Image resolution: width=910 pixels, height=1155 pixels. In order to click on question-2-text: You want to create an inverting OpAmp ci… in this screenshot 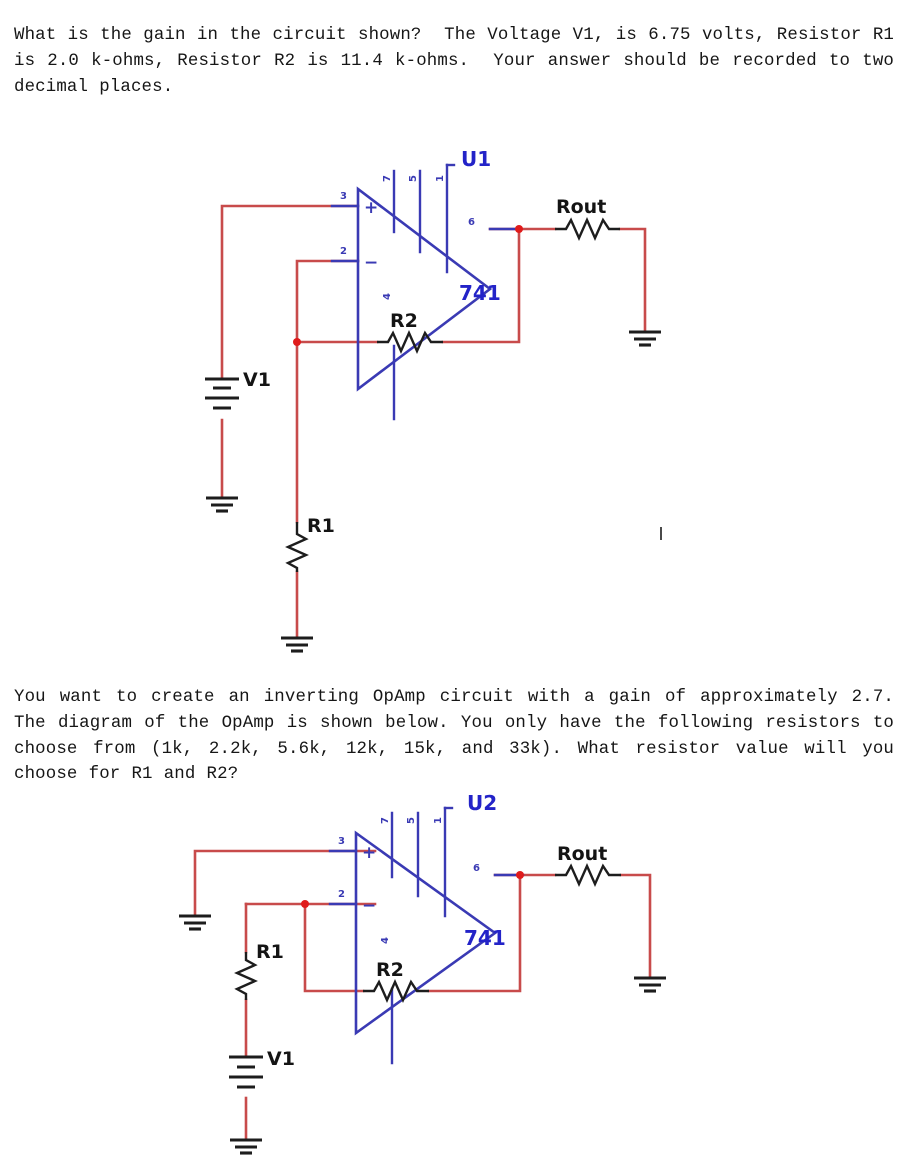, I will do `click(454, 736)`.